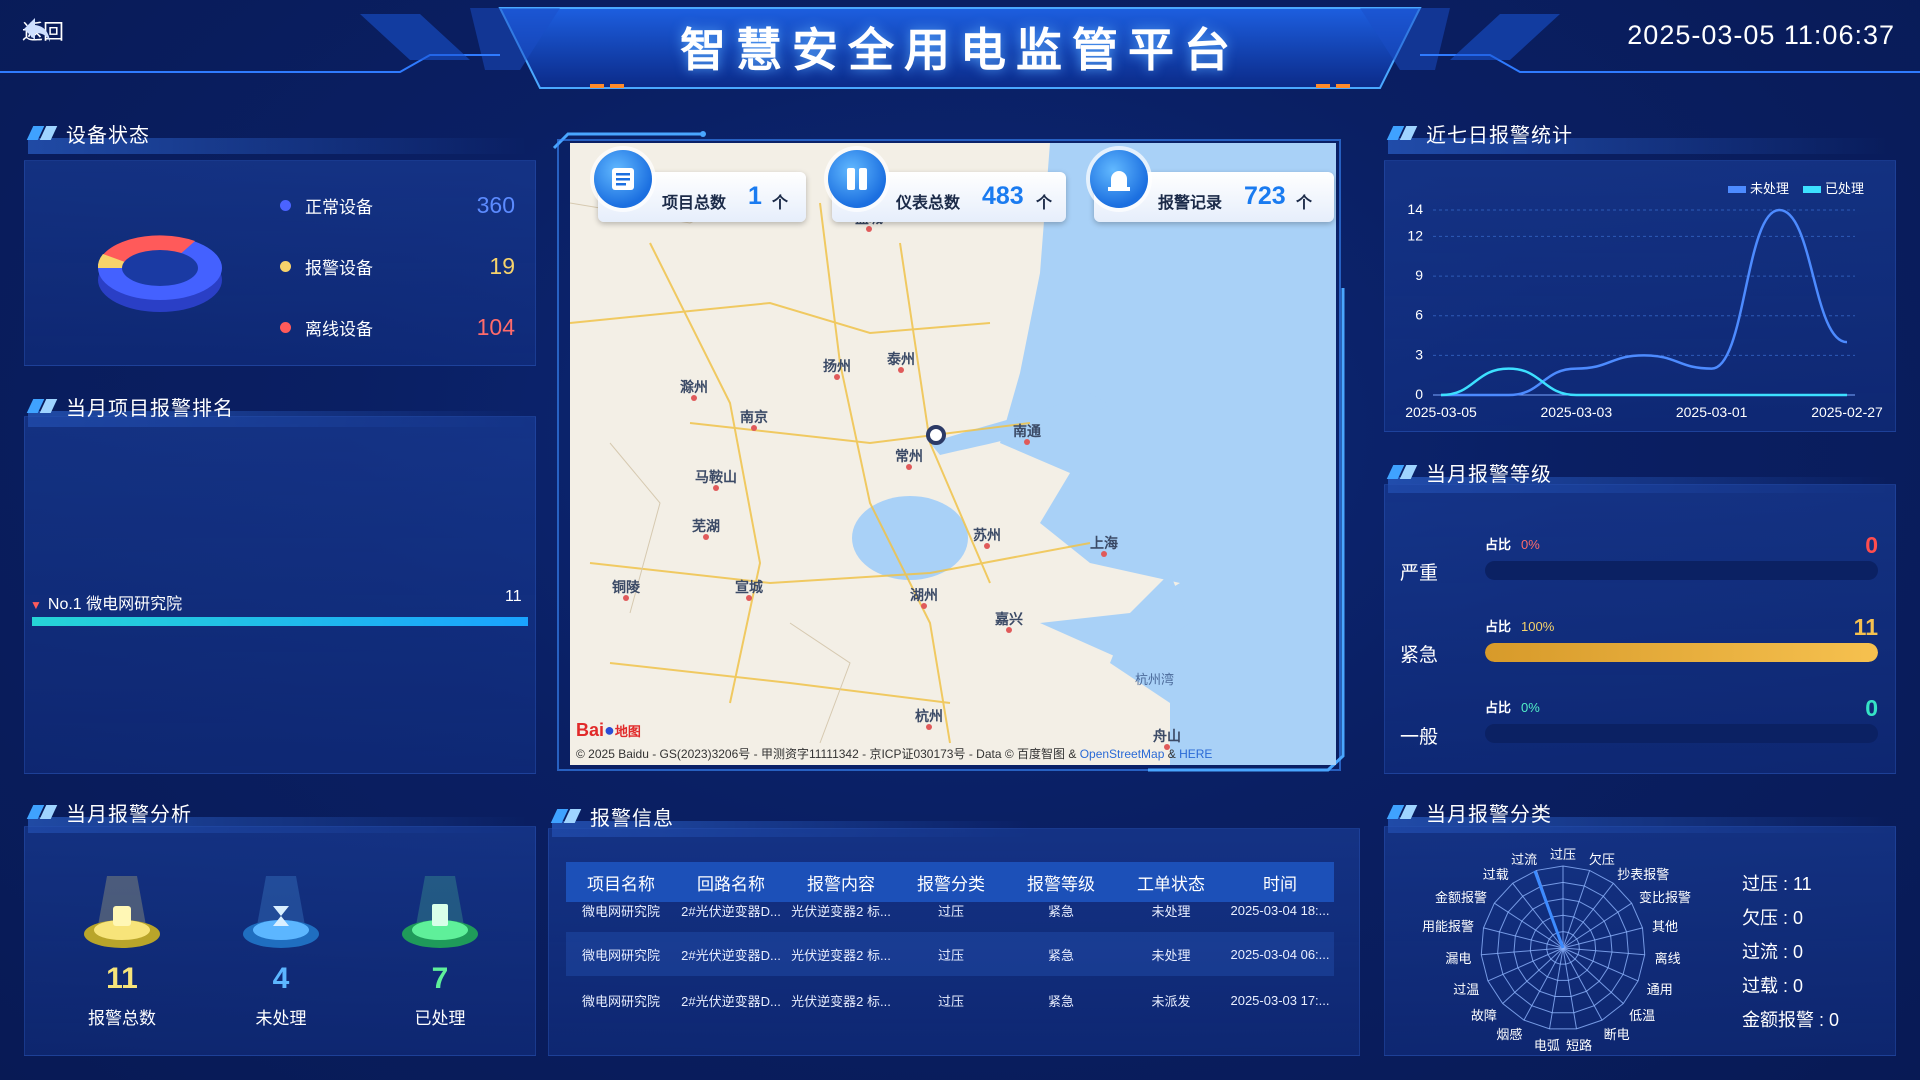 The image size is (1920, 1080). Describe the element at coordinates (841, 882) in the screenshot. I see `col-content: 报警内容` at that location.